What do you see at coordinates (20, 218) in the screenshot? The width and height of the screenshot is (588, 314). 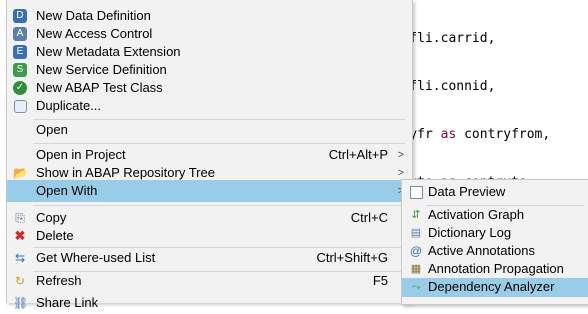 I see `copy-icon: ⎘` at bounding box center [20, 218].